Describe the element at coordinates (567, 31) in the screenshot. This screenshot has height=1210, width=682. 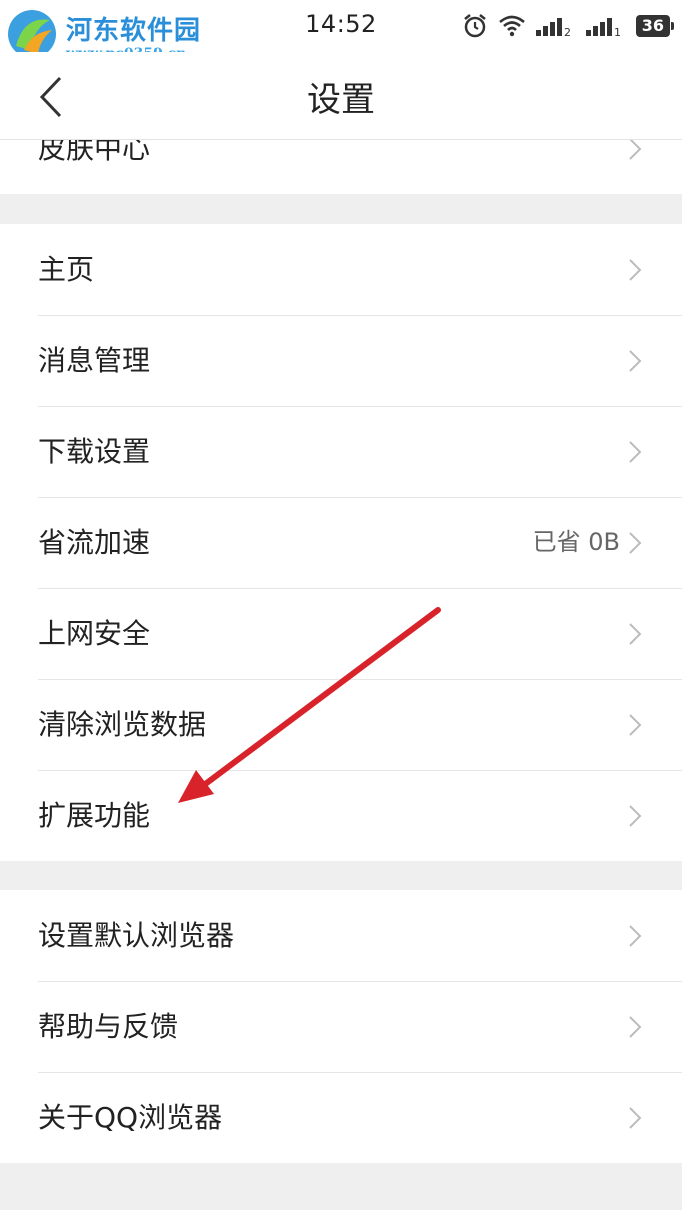
I see `sim2-label: 2` at that location.